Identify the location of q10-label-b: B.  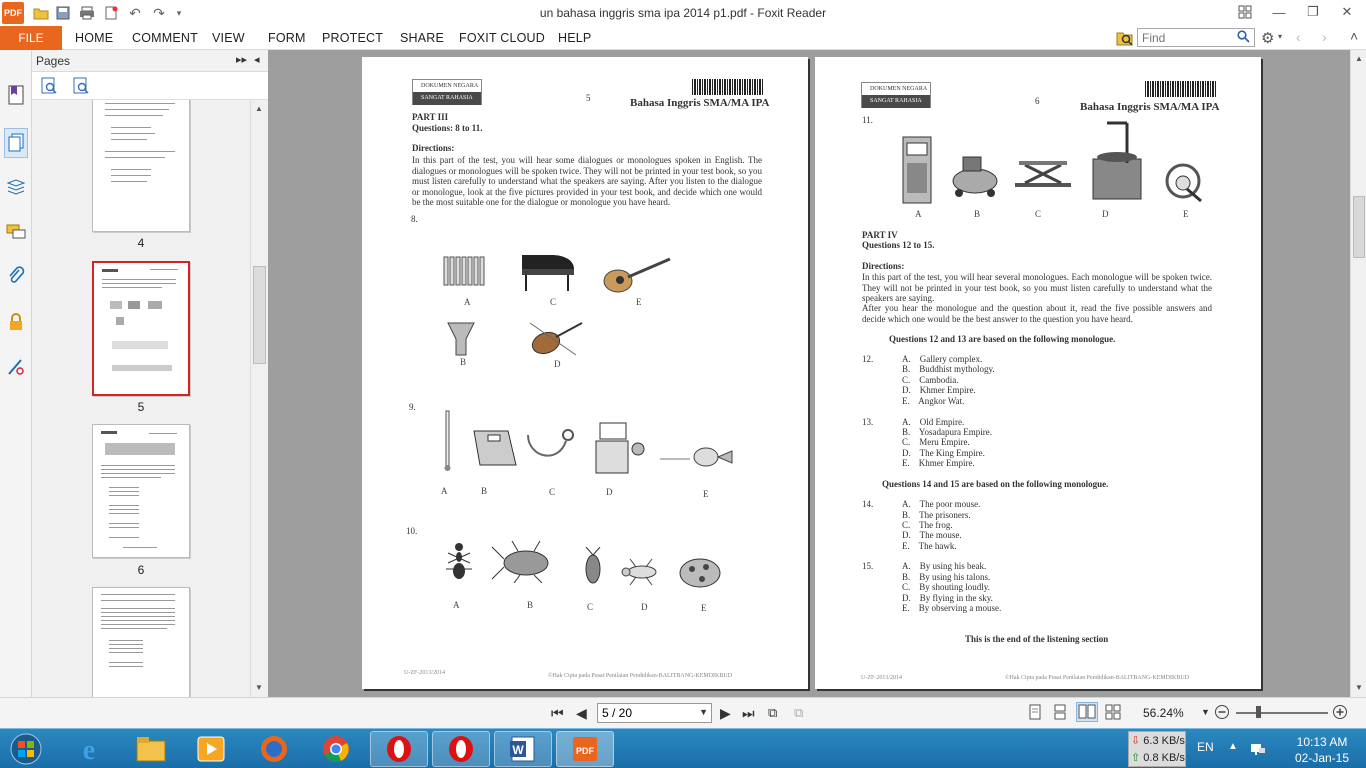
(530, 605).